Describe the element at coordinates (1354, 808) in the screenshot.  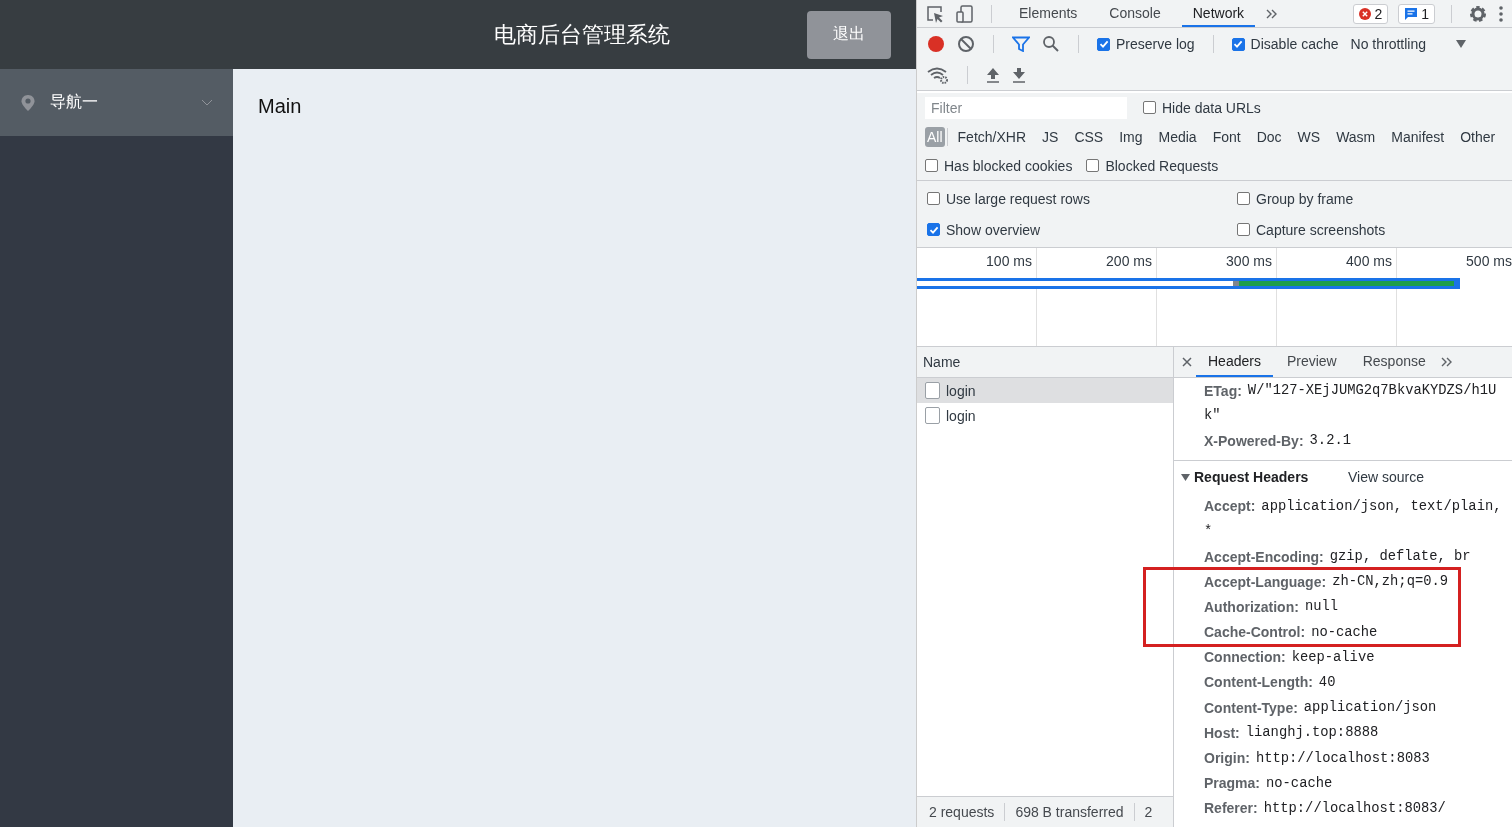
I see `header-value: http://localhost:8083/` at that location.